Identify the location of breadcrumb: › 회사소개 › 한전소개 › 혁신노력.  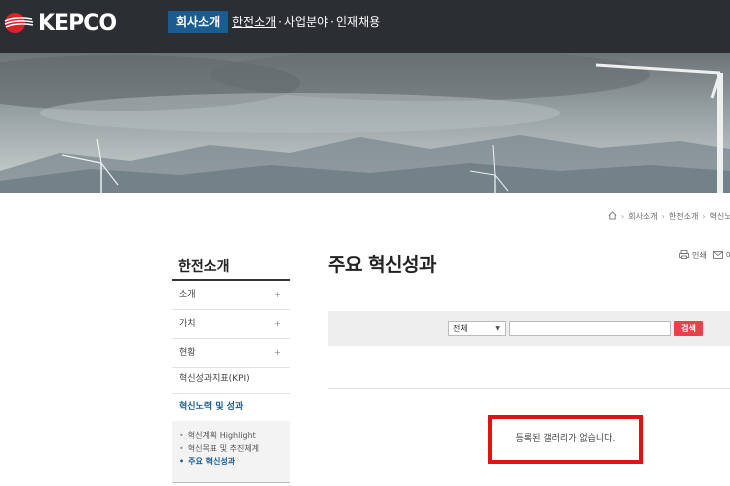
(669, 216).